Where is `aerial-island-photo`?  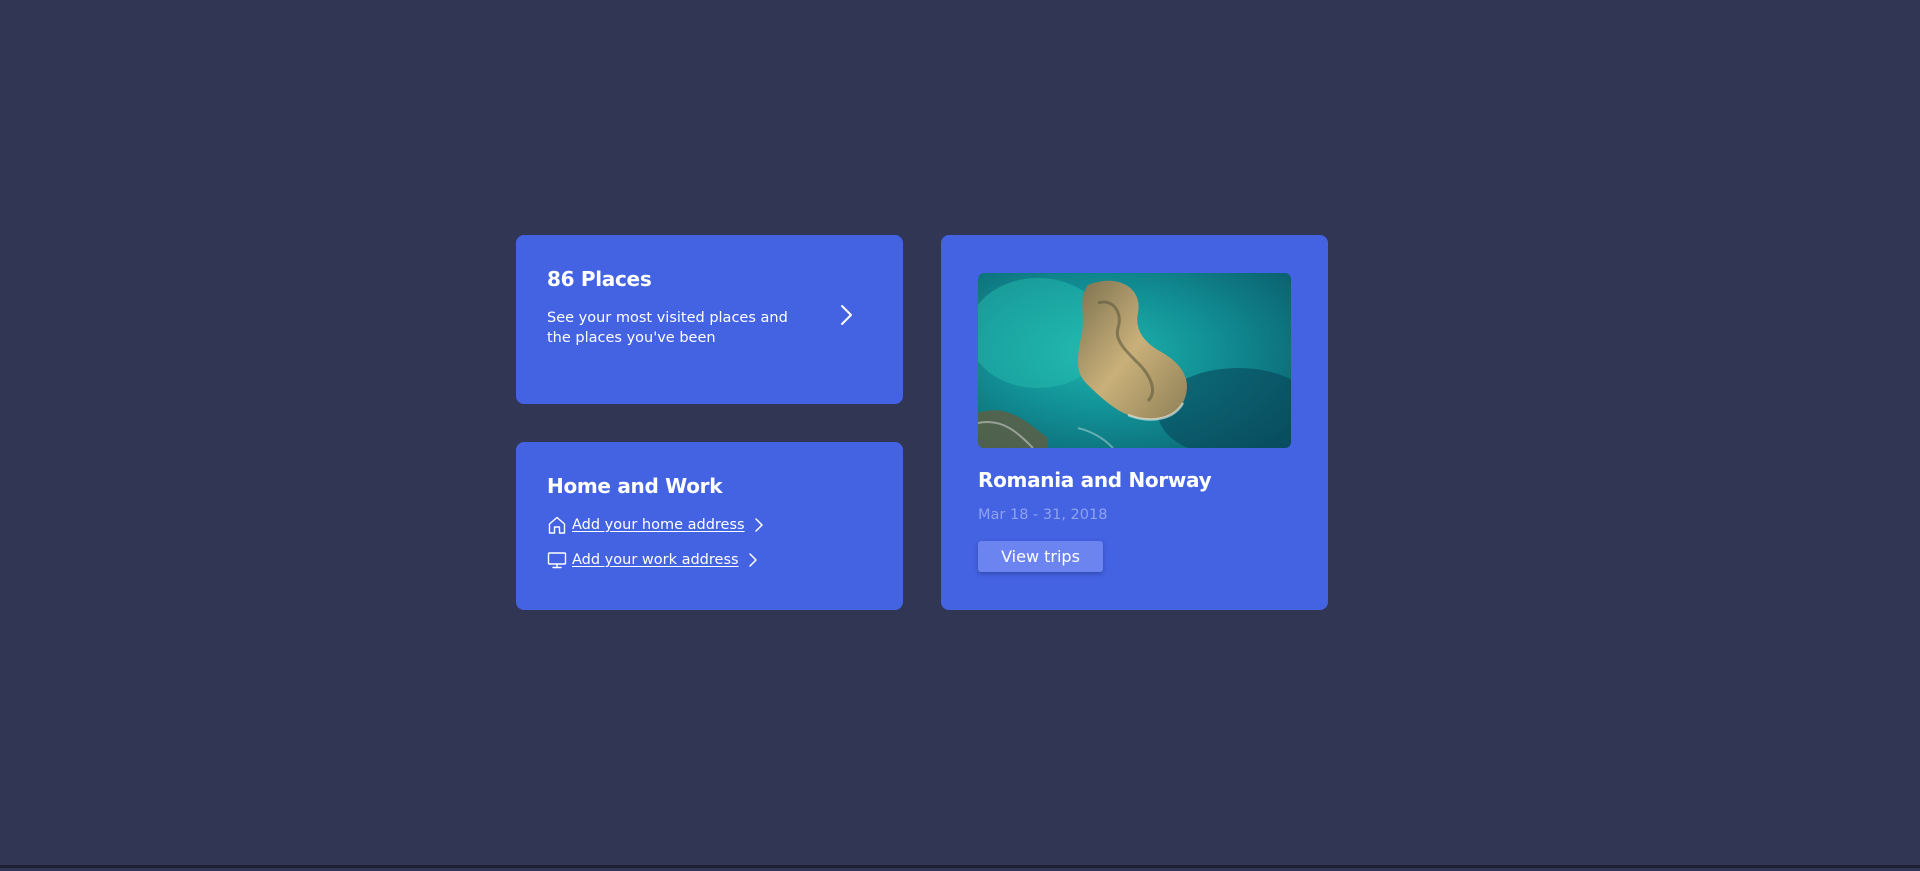
aerial-island-photo is located at coordinates (1134, 360).